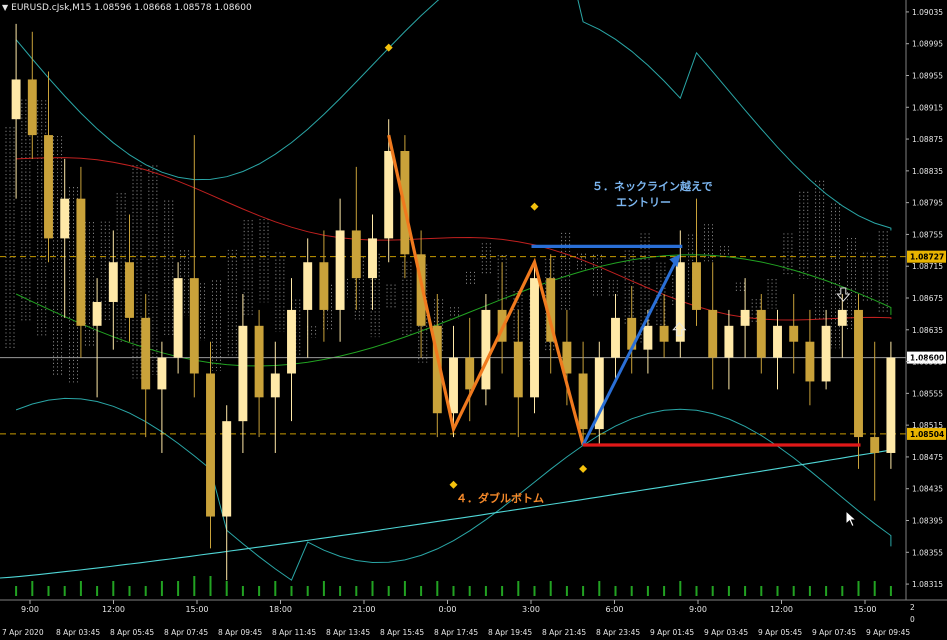  What do you see at coordinates (912, 619) in the screenshot?
I see `volume-axis-label: 0` at bounding box center [912, 619].